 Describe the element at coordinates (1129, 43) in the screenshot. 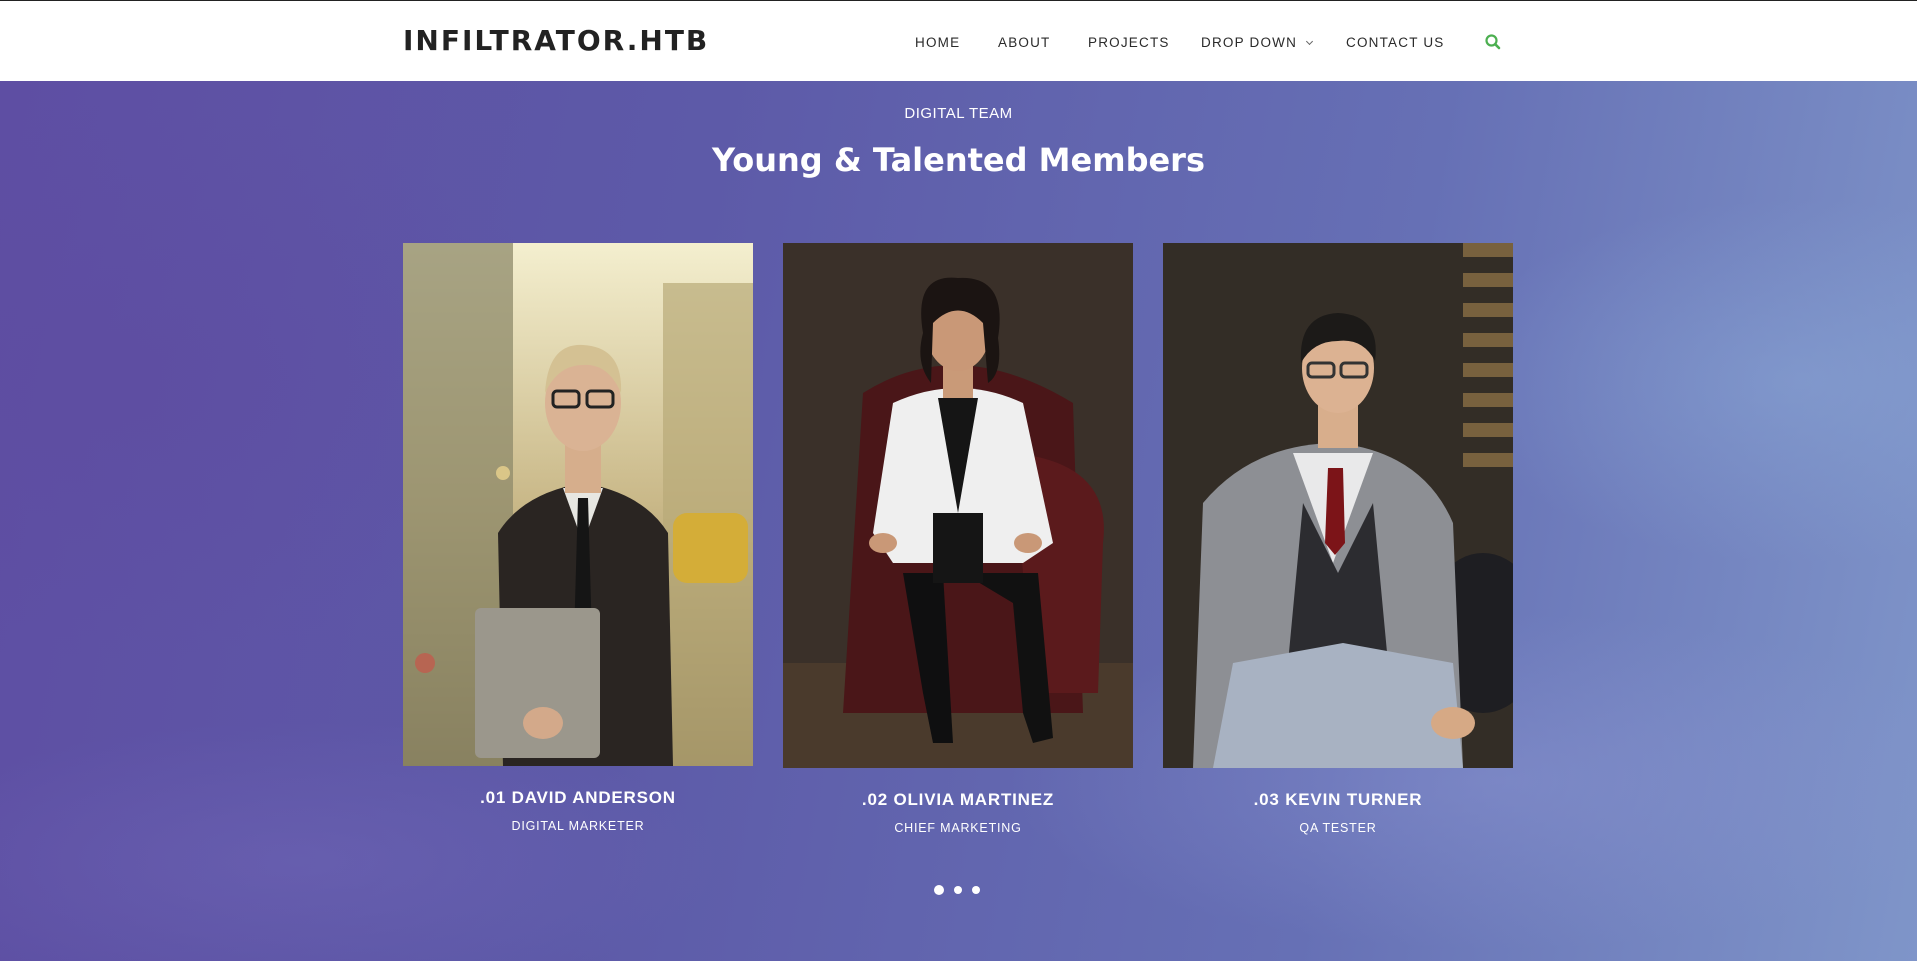

I see `nav-projects: PROJECTS` at that location.